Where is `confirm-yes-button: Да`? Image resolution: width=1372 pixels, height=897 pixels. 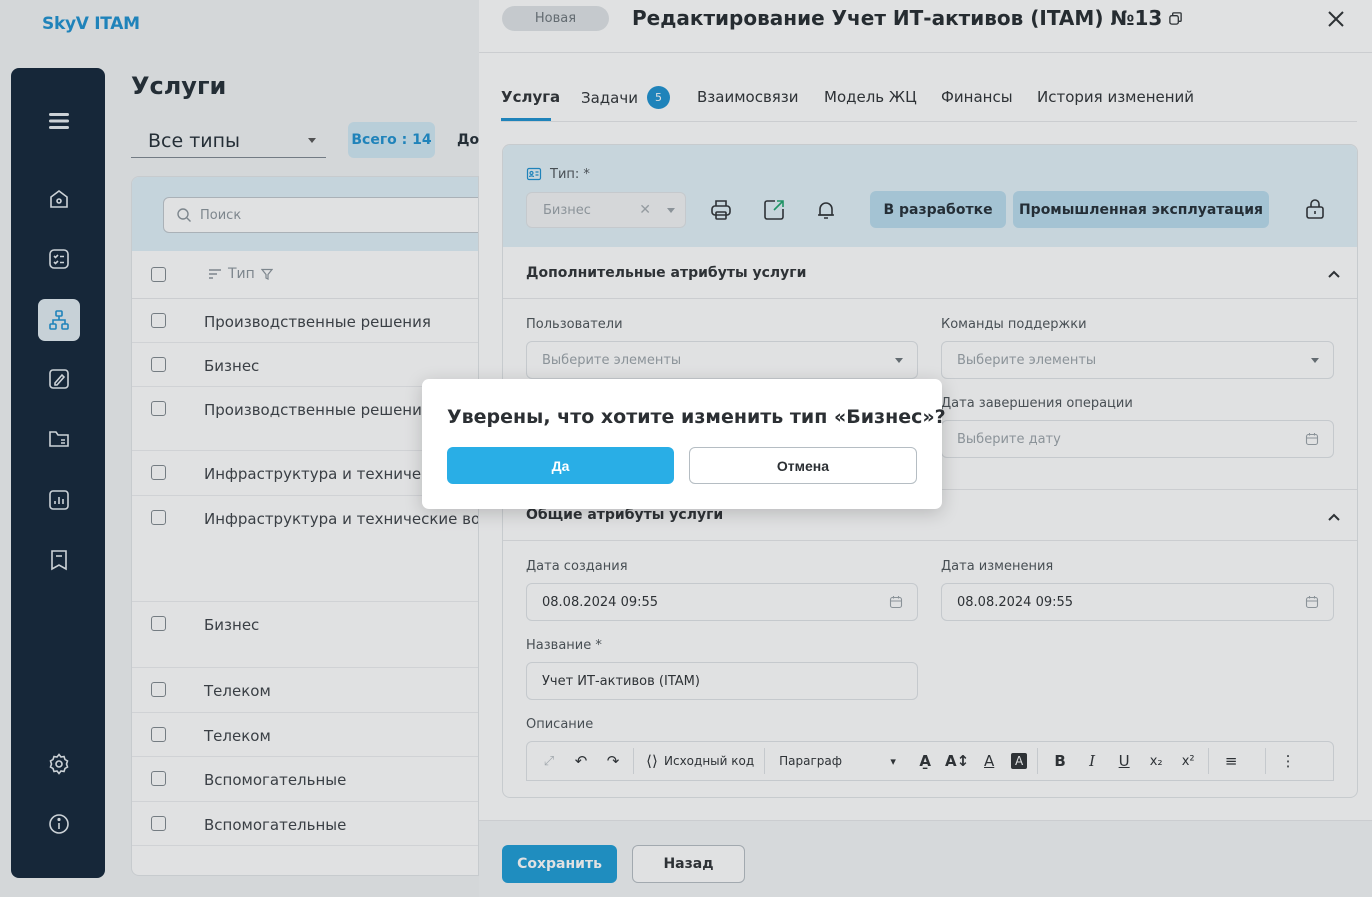 confirm-yes-button: Да is located at coordinates (560, 465).